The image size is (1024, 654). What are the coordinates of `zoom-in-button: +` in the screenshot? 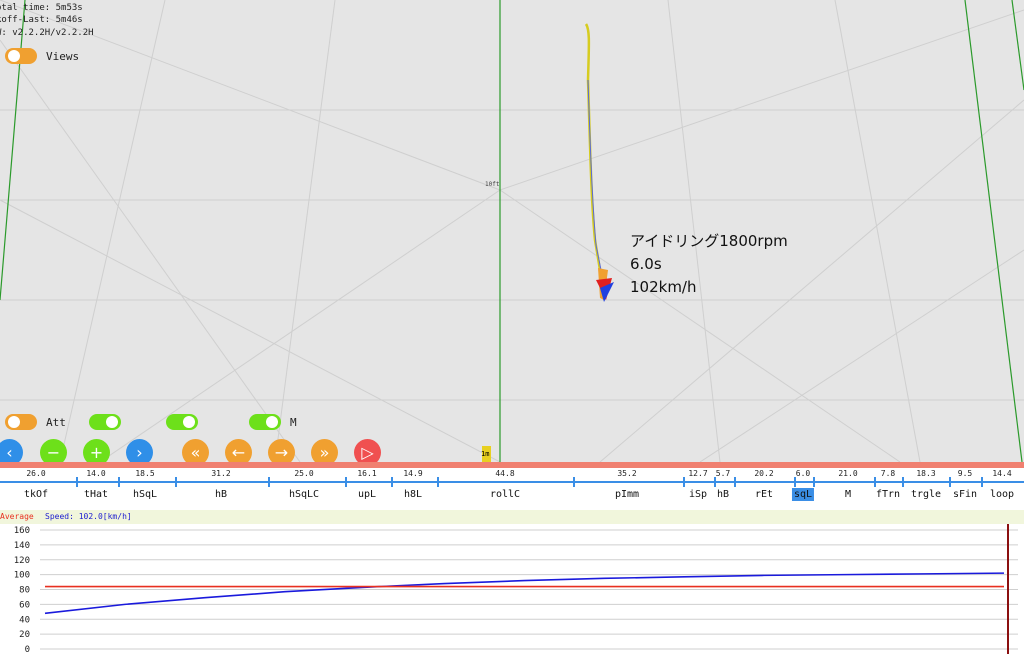 It's located at (96, 450).